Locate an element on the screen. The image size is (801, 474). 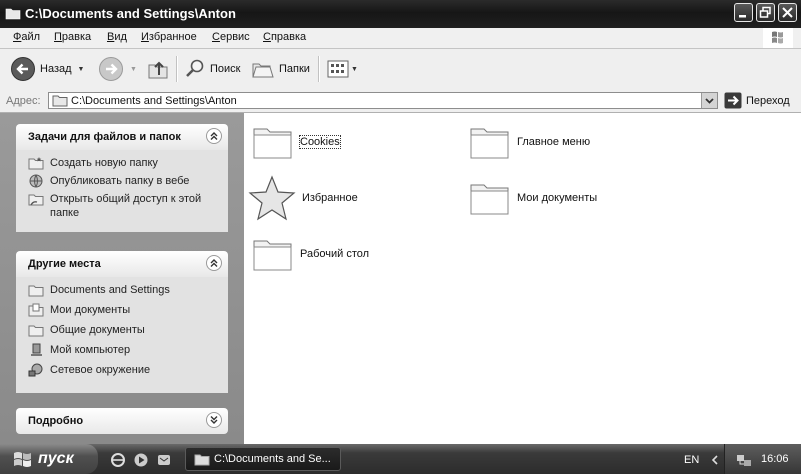
place-network: Сетевое окружение is located at coordinates (123, 370).